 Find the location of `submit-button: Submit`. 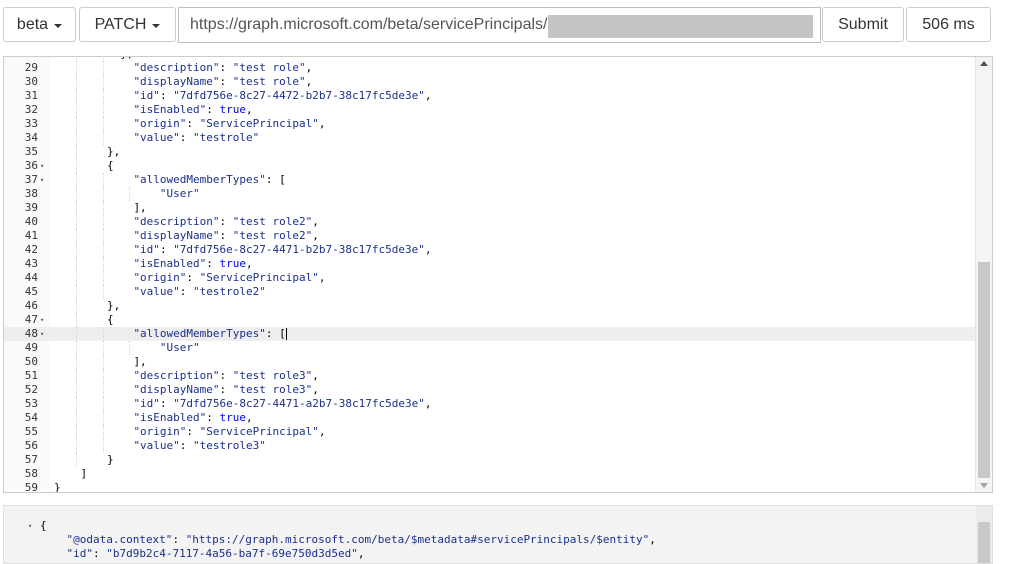

submit-button: Submit is located at coordinates (863, 24).